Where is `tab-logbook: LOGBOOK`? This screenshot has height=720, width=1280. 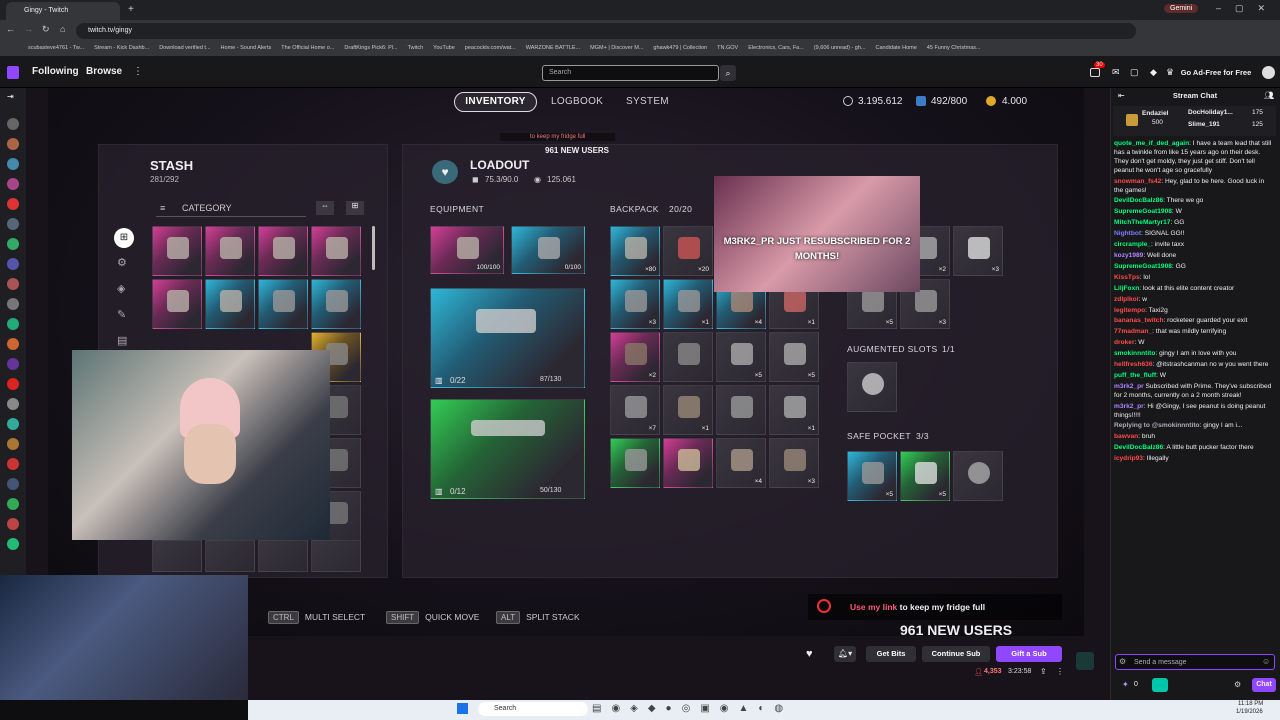
tab-logbook: LOGBOOK is located at coordinates (577, 101).